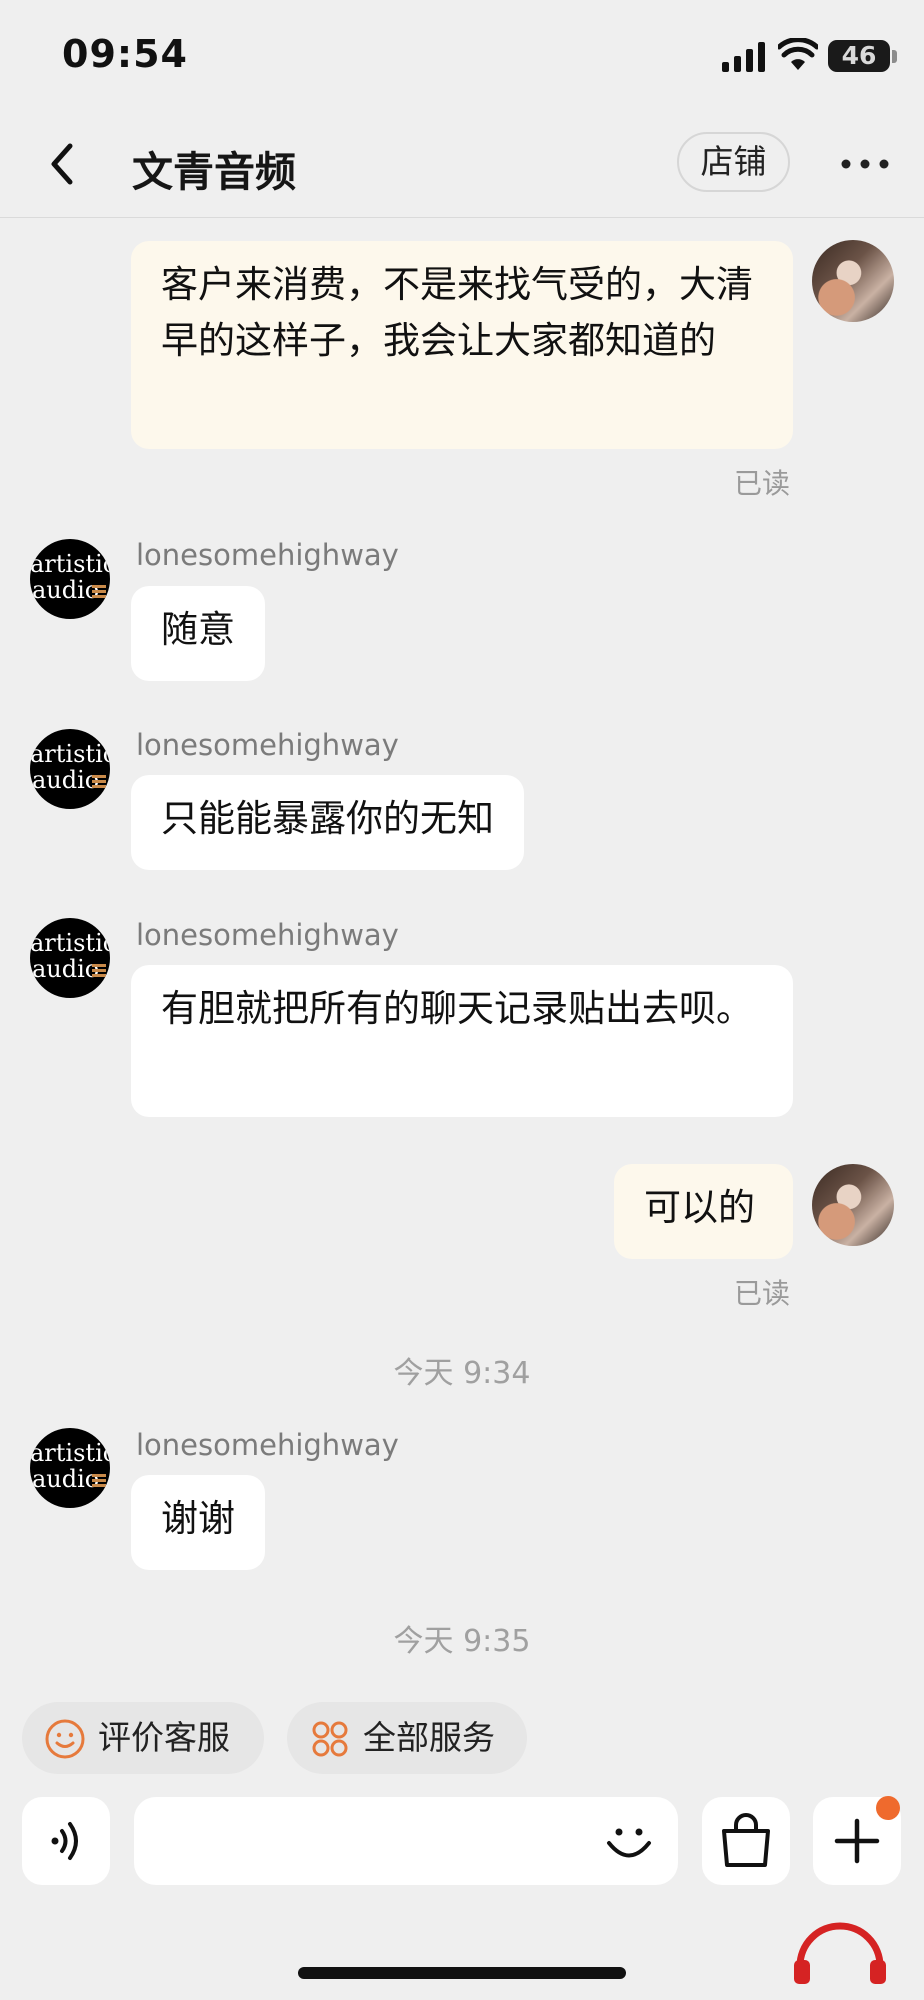  I want to click on status-time: 09:54, so click(125, 54).